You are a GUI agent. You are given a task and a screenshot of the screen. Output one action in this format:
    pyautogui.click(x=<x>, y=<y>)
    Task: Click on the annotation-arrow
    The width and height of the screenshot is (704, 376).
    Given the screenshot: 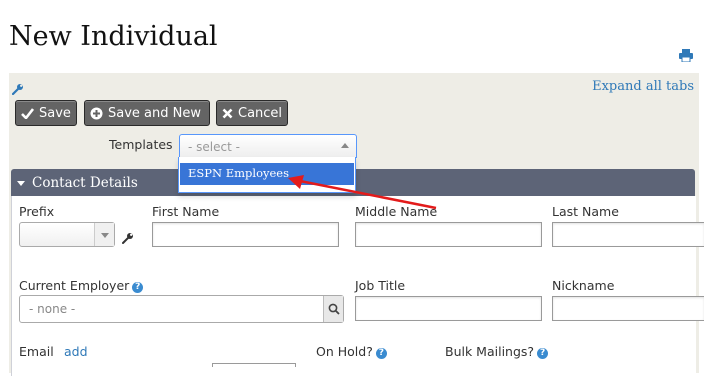 What is the action you would take?
    pyautogui.click(x=362, y=192)
    